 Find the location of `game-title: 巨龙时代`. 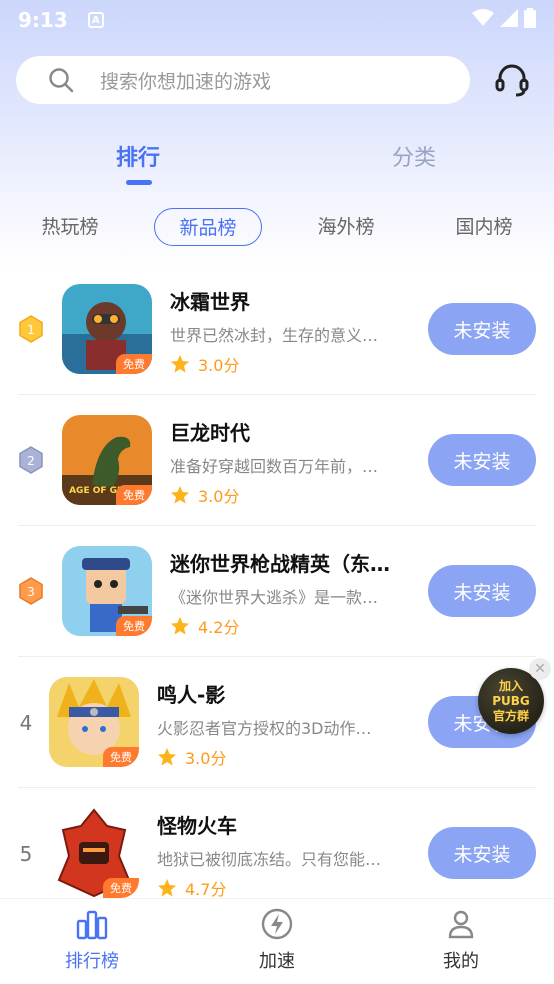

game-title: 巨龙时代 is located at coordinates (210, 433).